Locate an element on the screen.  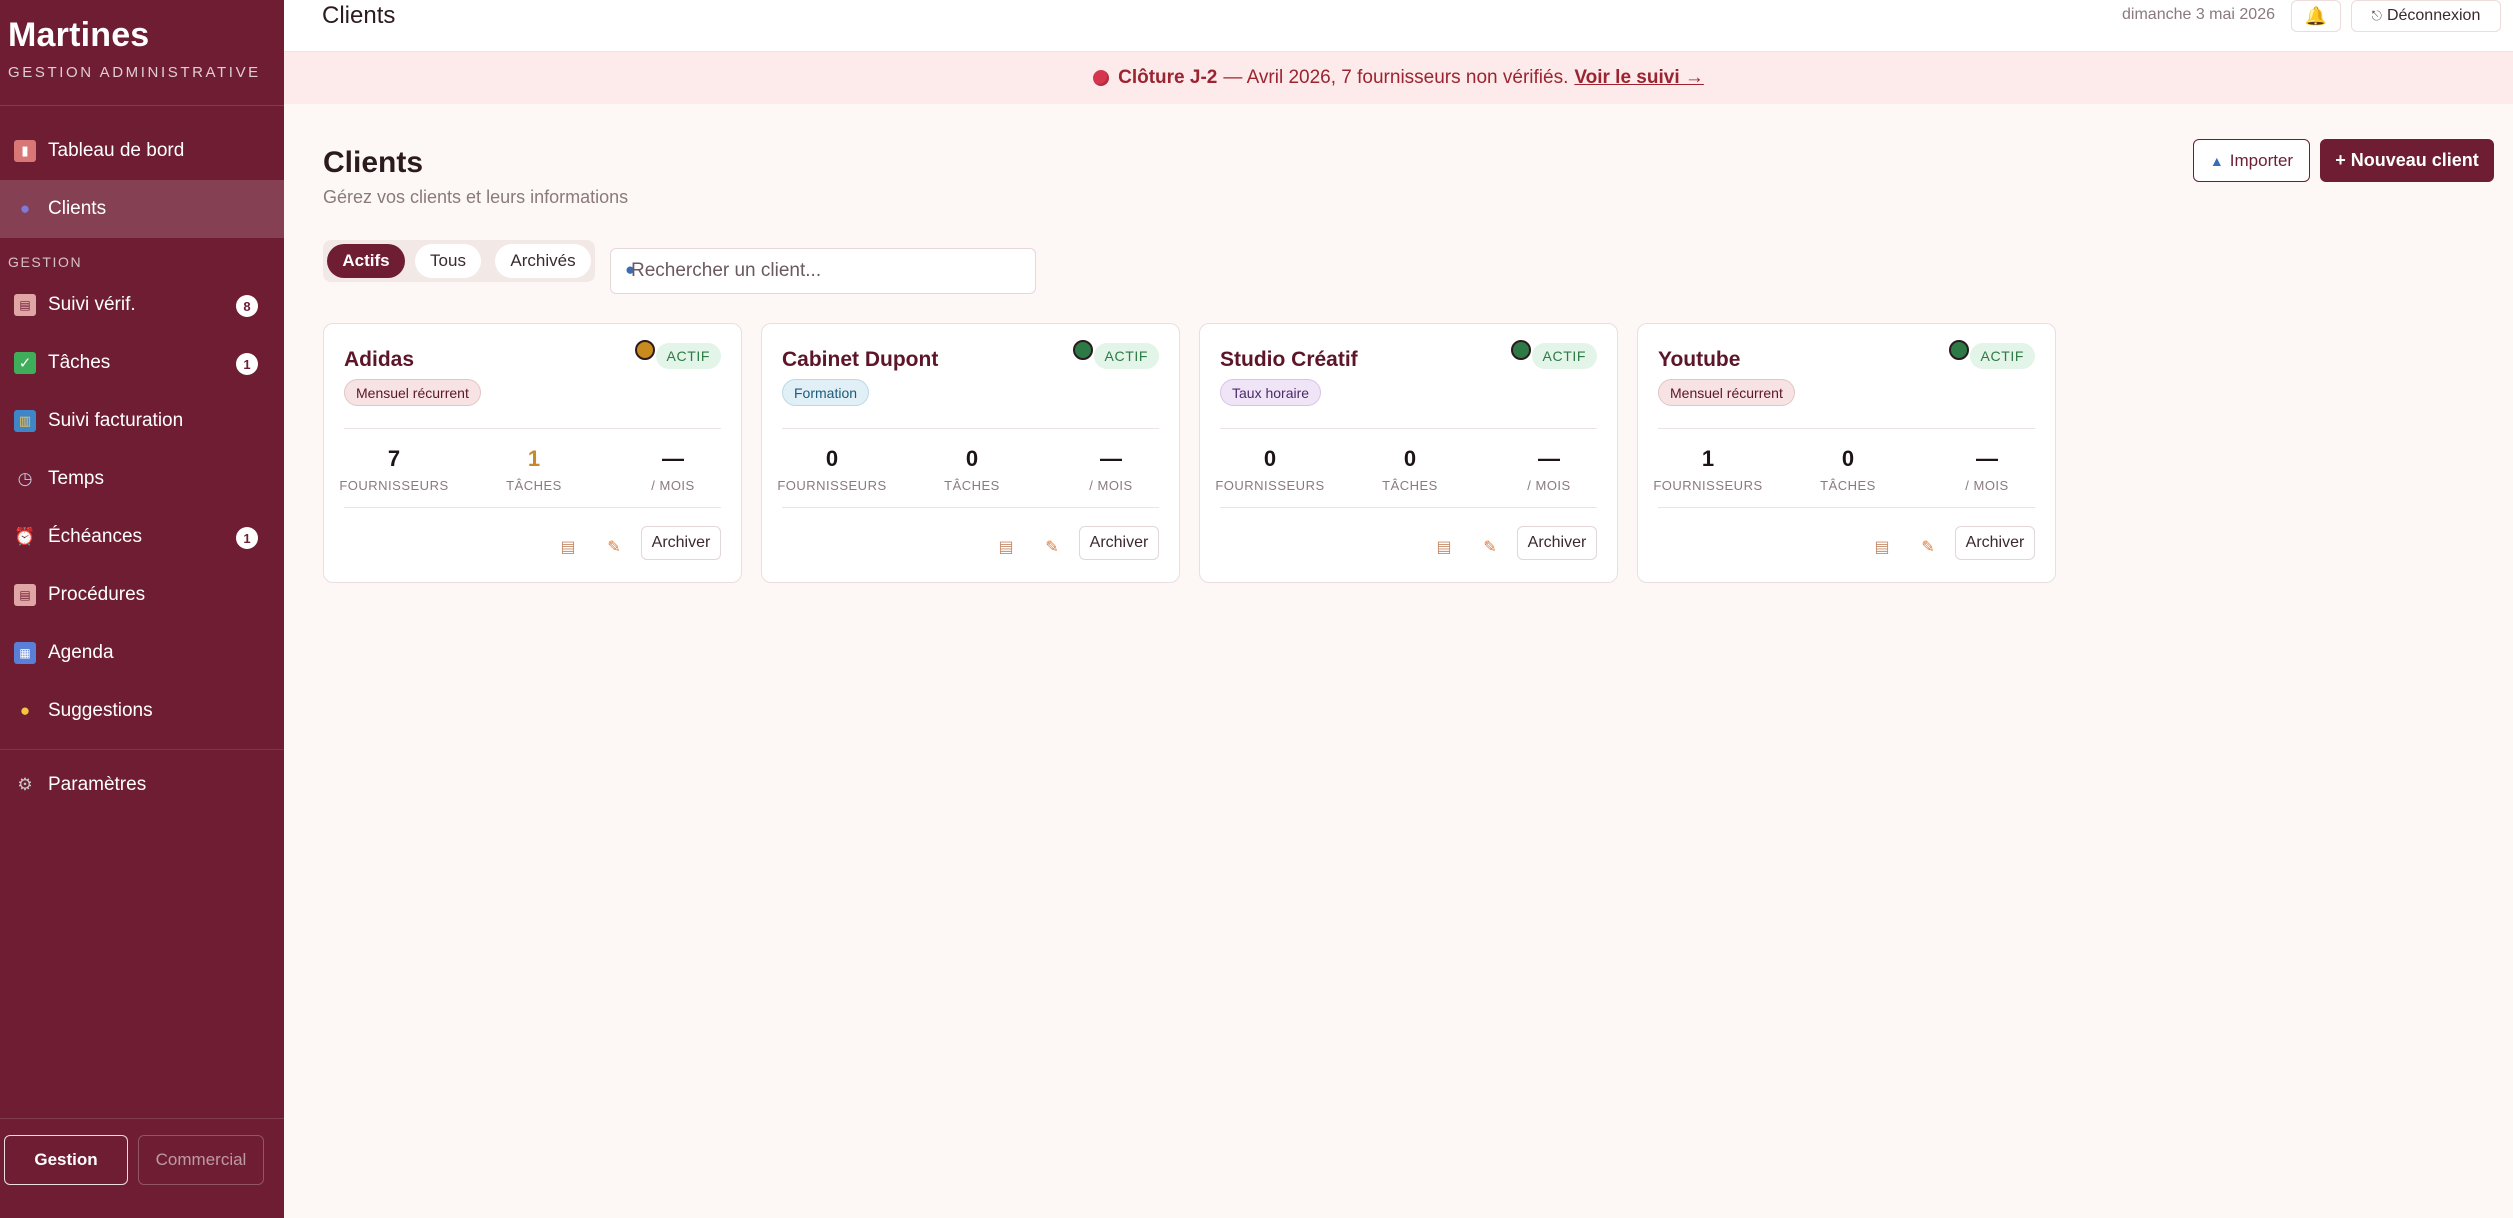
sidebar-item-temps: ◷ Temps is located at coordinates (142, 479).